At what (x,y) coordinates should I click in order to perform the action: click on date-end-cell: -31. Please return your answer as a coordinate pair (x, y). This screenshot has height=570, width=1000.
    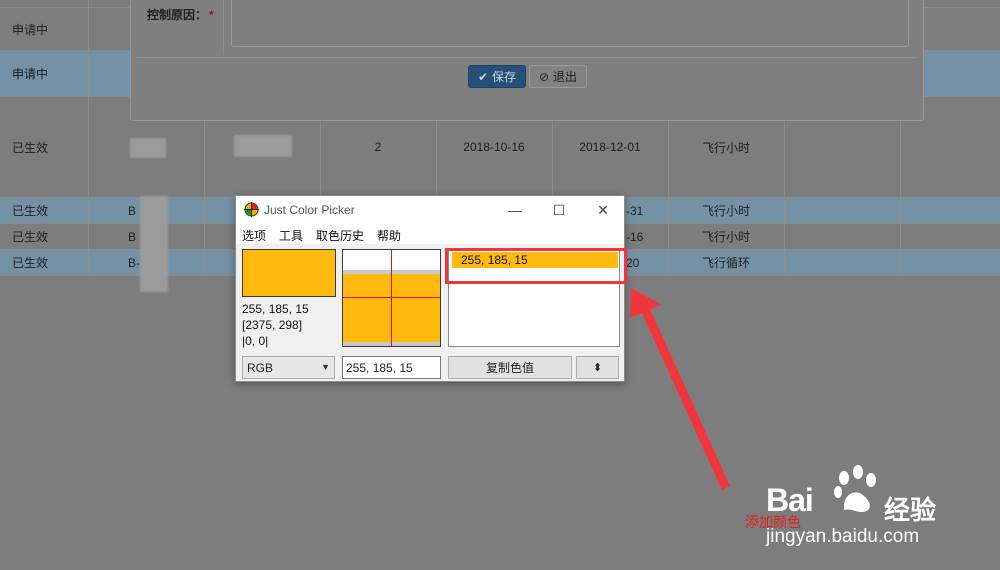
    Looking at the image, I should click on (635, 210).